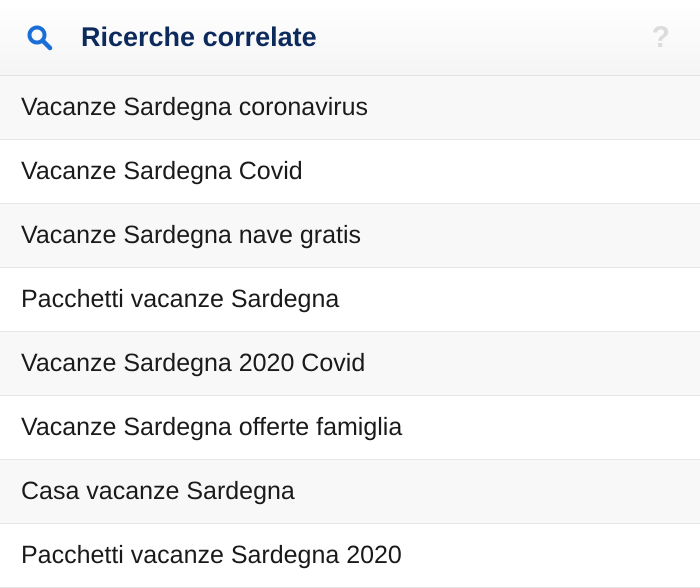 The height and width of the screenshot is (588, 700). I want to click on section-title: Ricerche correlate, so click(199, 37).